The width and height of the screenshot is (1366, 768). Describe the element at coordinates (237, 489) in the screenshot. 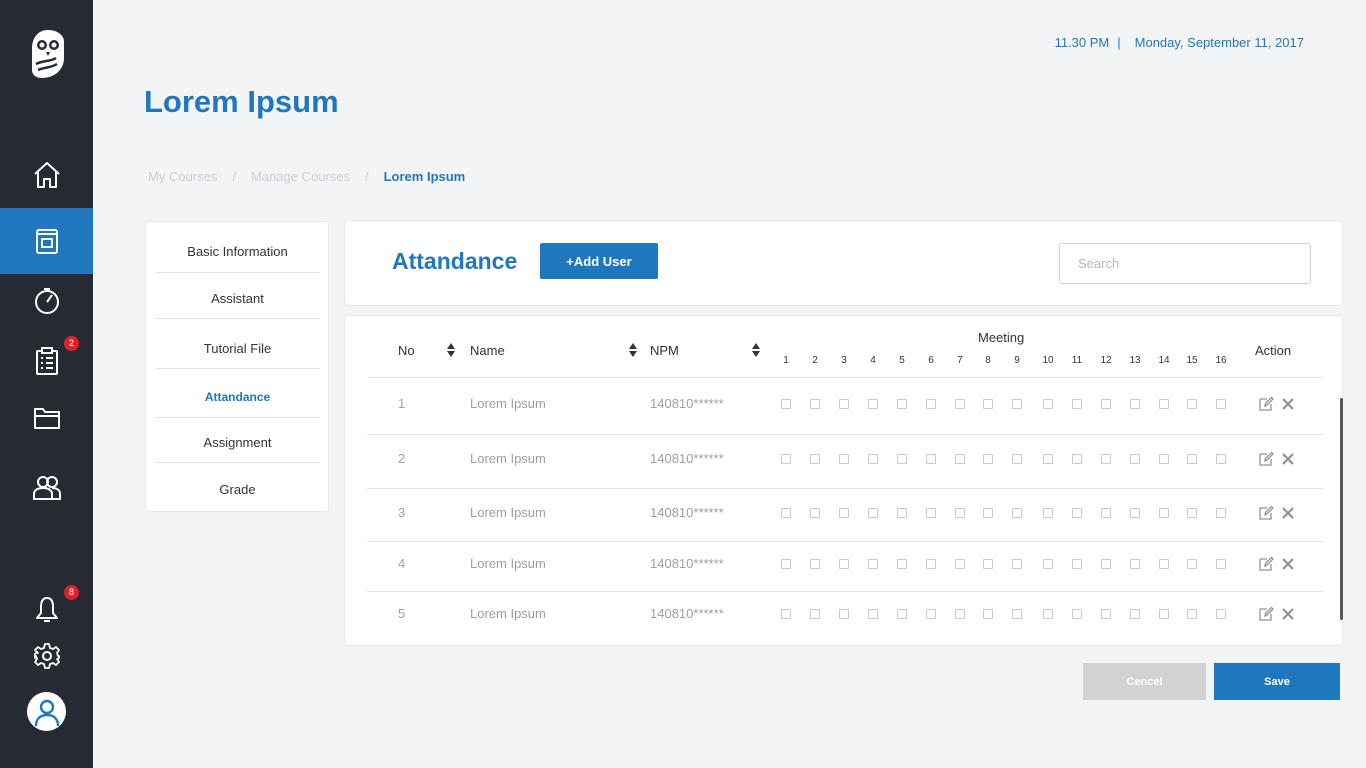

I see `menu-item-grade: Grade` at that location.